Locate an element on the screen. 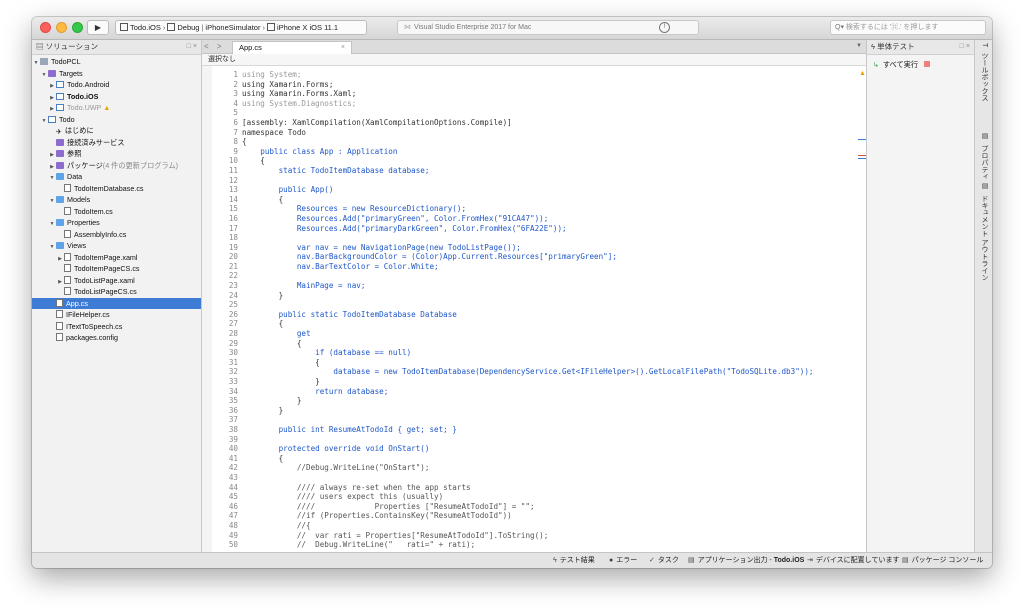 The width and height of the screenshot is (1024, 612). tab-app-cs: App.cs × is located at coordinates (292, 47).